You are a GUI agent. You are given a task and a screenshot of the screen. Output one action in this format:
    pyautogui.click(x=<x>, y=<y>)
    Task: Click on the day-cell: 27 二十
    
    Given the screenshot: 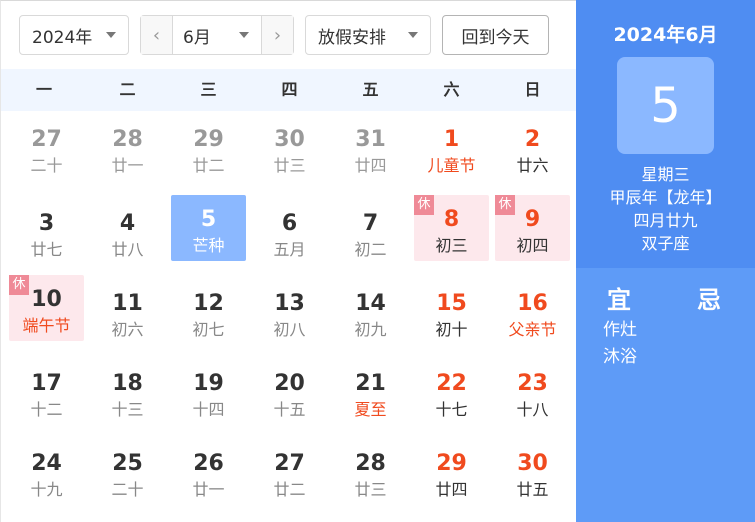 What is the action you would take?
    pyautogui.click(x=46, y=148)
    